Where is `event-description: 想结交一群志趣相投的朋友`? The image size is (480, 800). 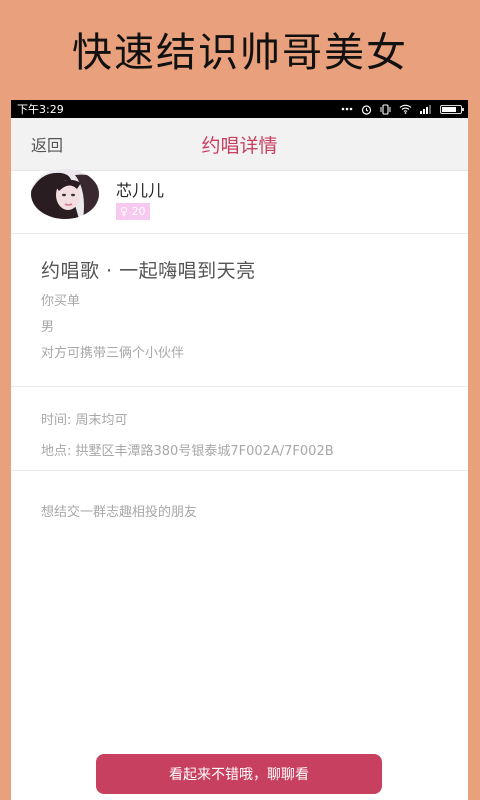
event-description: 想结交一群志趣相投的朋友 is located at coordinates (119, 512).